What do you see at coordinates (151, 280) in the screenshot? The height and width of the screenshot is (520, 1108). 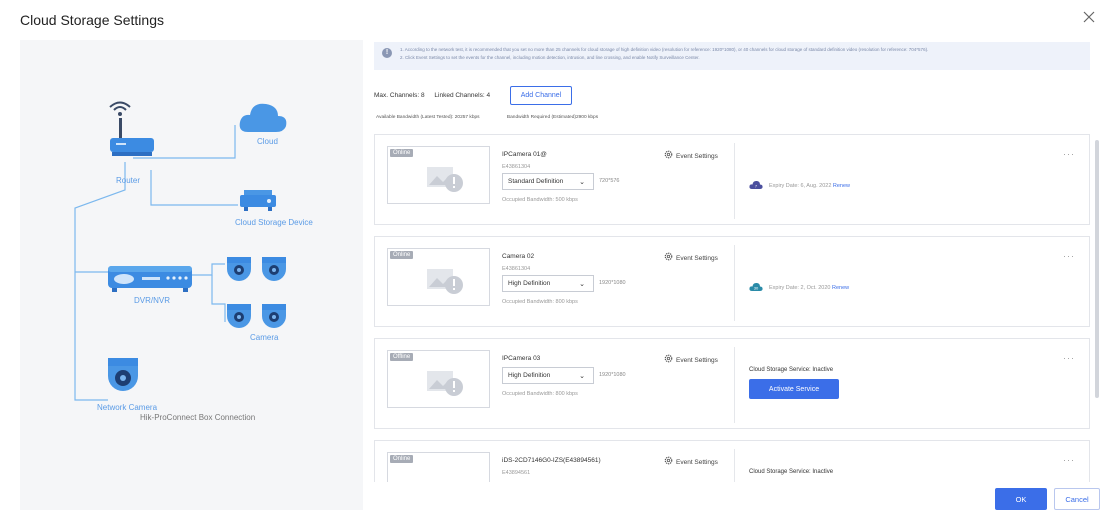 I see `dvr-nvr-icon` at bounding box center [151, 280].